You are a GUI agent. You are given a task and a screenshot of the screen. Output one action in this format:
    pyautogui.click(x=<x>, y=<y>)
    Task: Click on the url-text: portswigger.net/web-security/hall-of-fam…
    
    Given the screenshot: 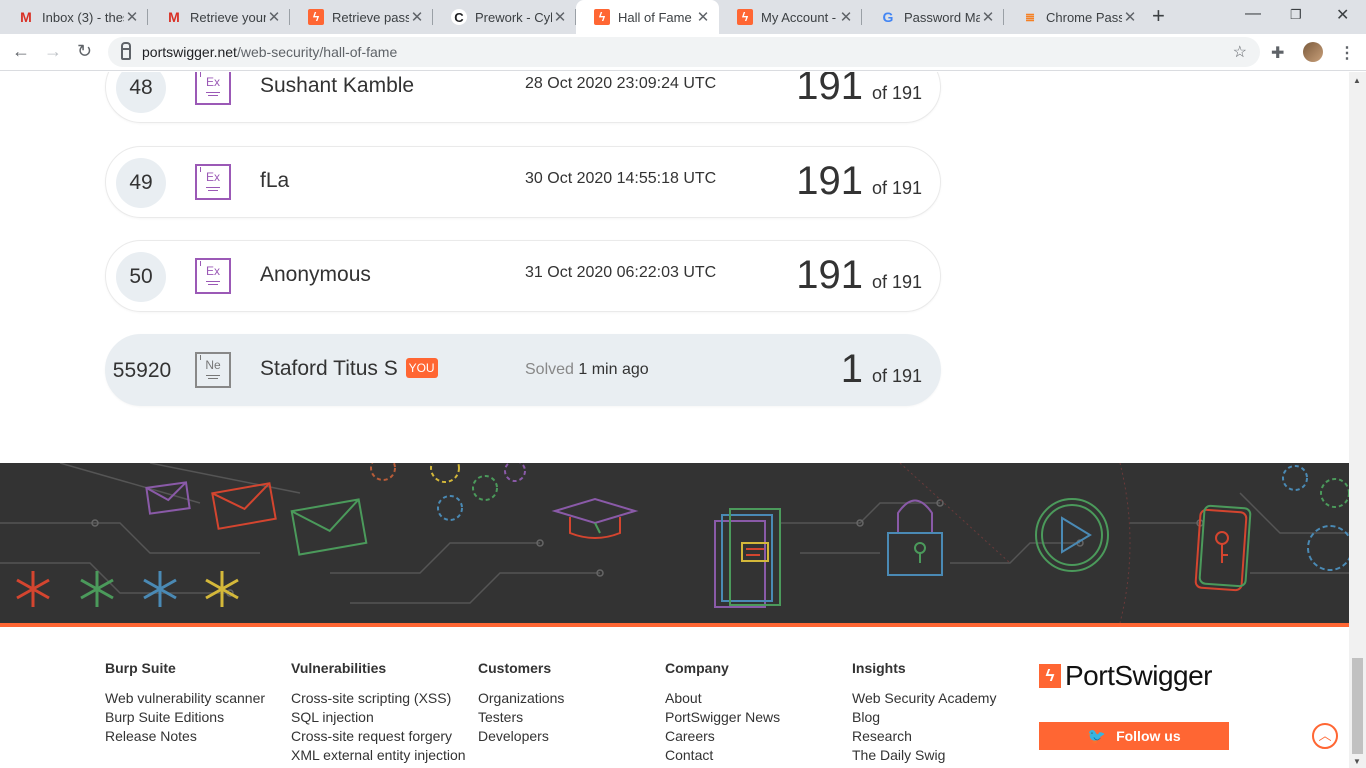 What is the action you would take?
    pyautogui.click(x=269, y=52)
    